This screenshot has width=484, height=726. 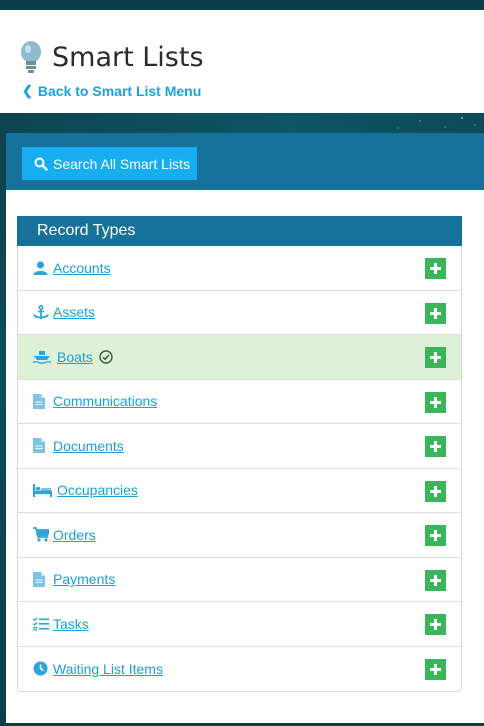 I want to click on record-type-row-waiting-list-items: Waiting List Items, so click(x=239, y=669).